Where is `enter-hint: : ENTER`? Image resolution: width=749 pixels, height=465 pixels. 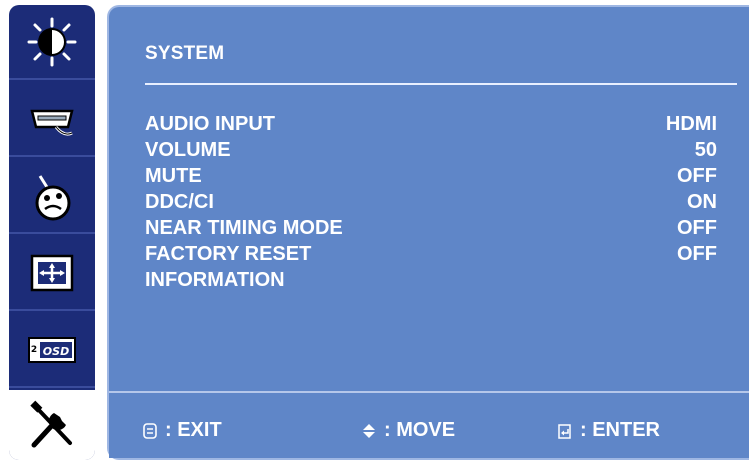 enter-hint: : ENTER is located at coordinates (609, 430).